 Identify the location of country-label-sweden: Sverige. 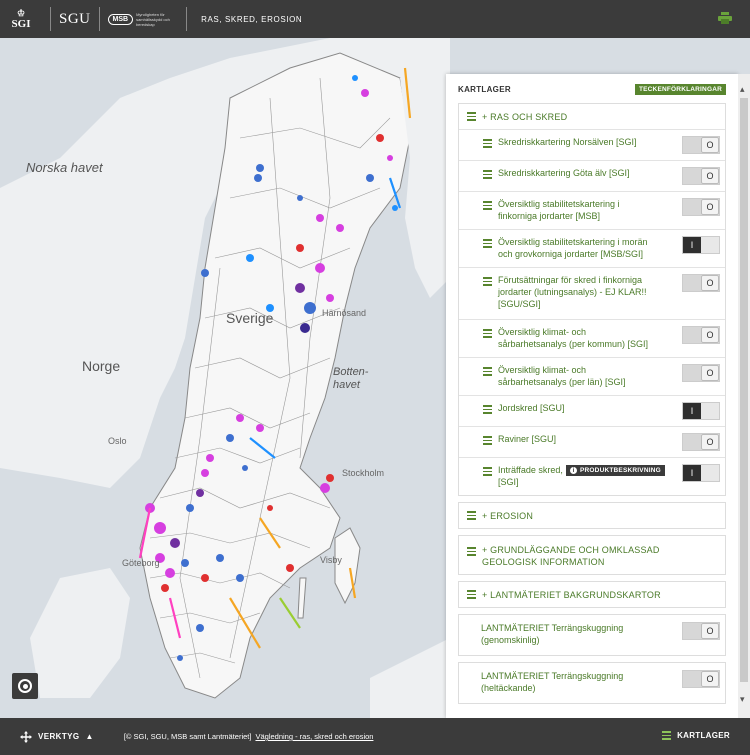
(250, 318).